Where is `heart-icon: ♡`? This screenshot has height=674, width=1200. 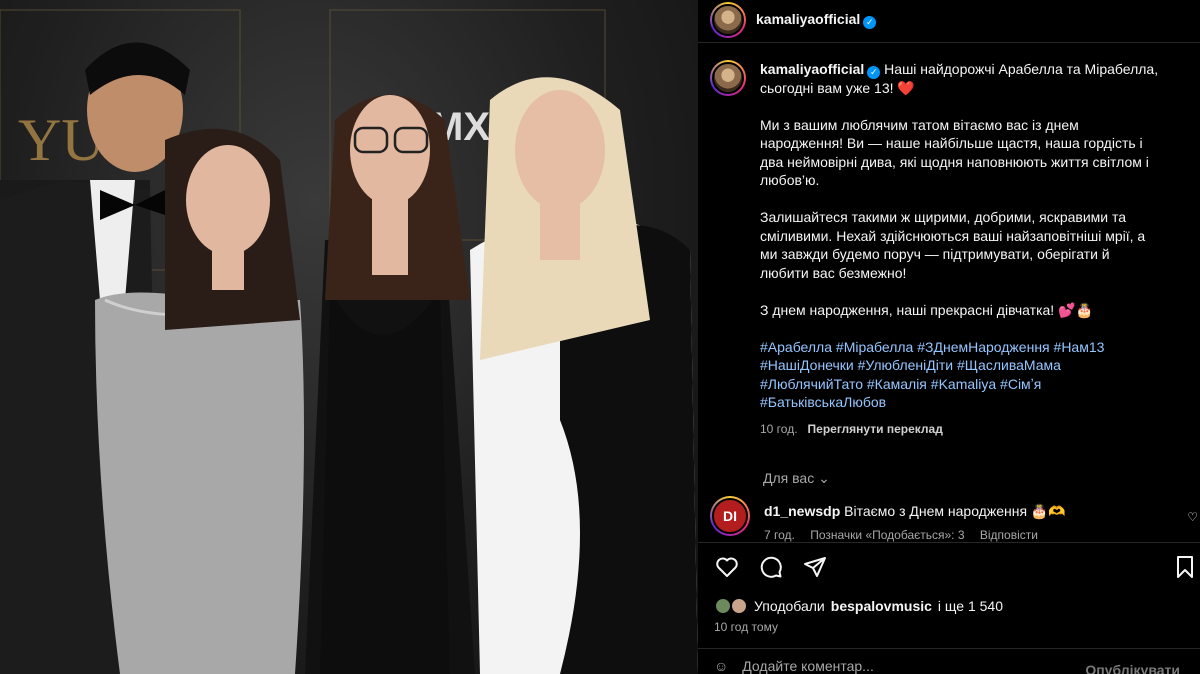
heart-icon: ♡ is located at coordinates (1192, 517).